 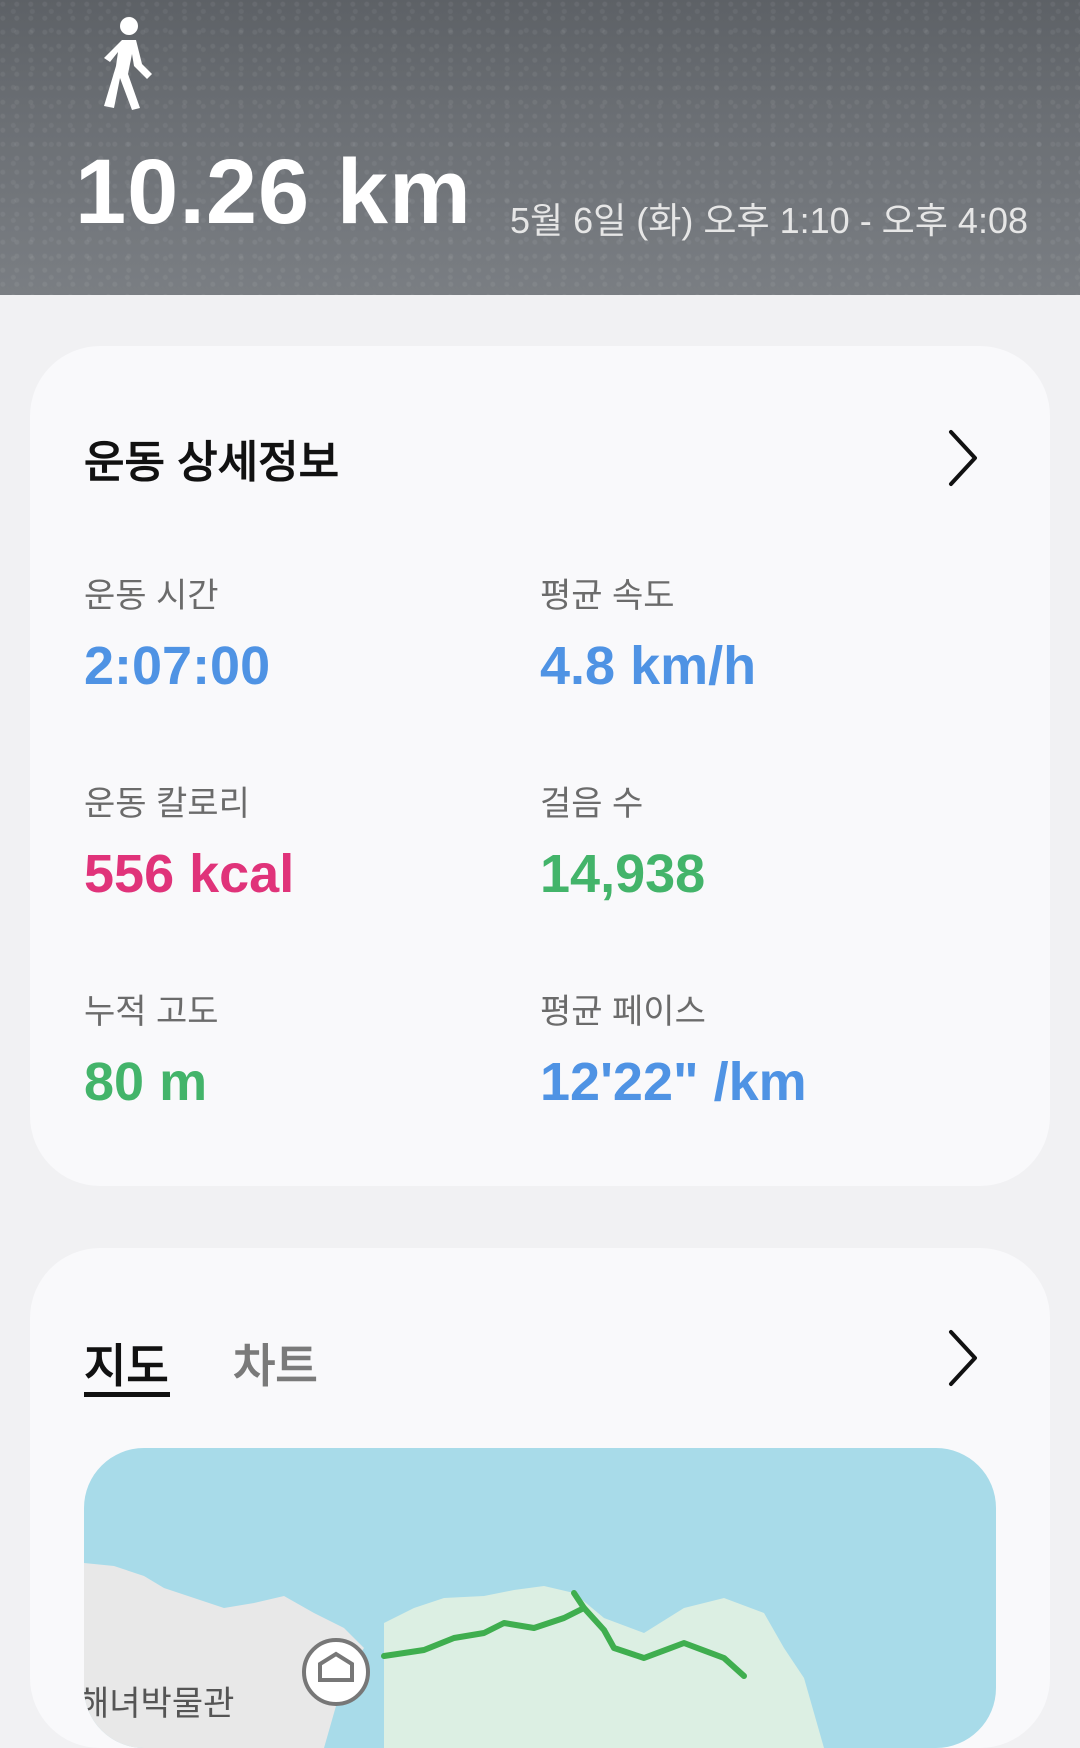 I want to click on stat-value: 2:07:00, so click(x=177, y=666).